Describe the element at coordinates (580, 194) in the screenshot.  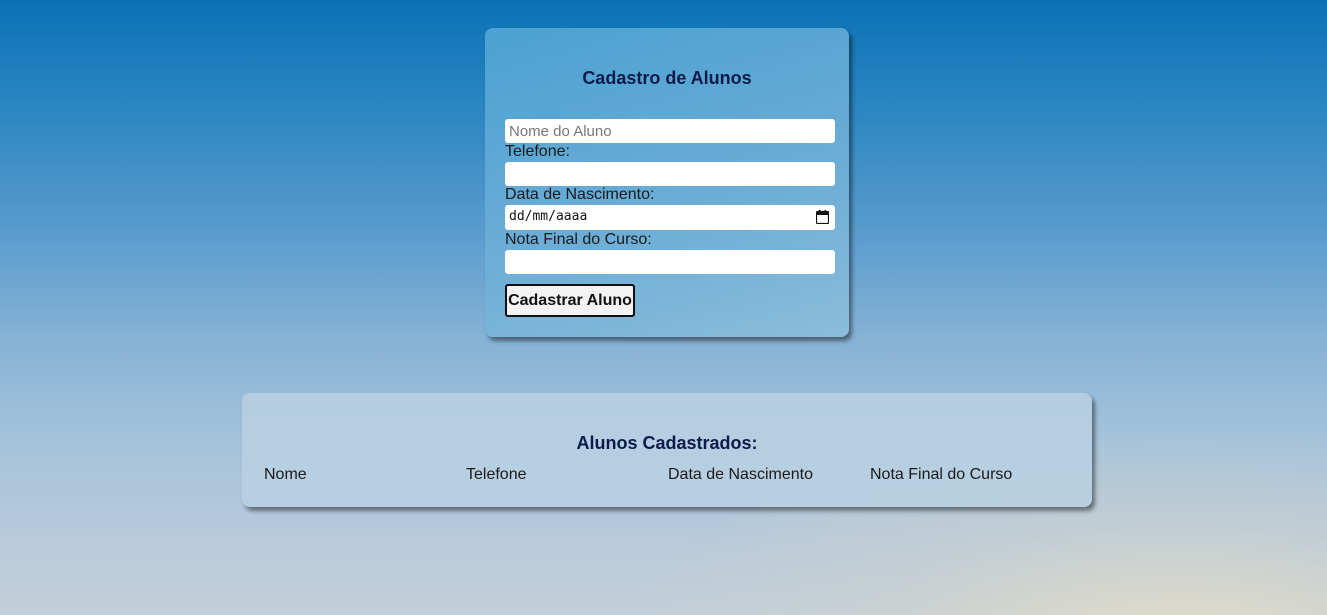
I see `birthdate-label: Data de Nascimento:` at that location.